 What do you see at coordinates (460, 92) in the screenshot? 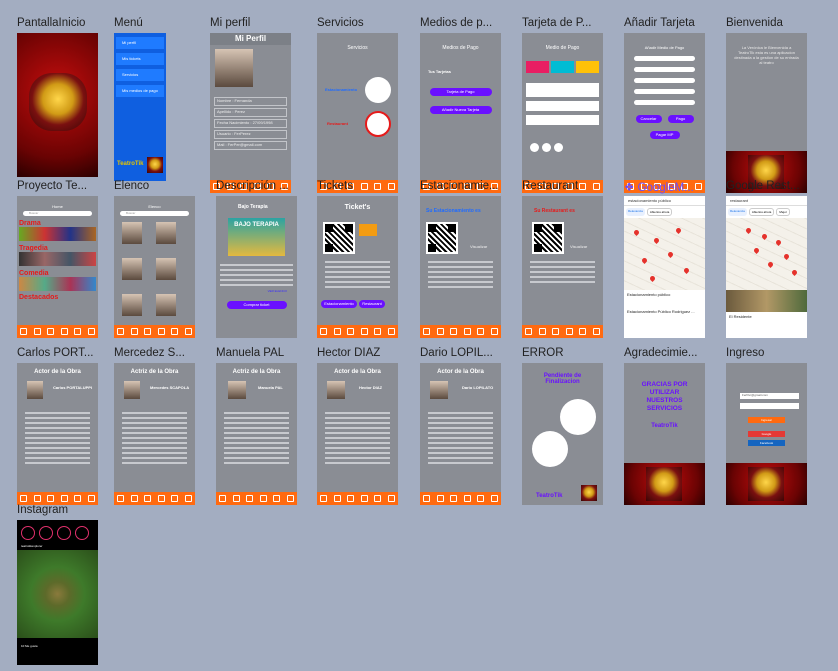
I see `card-button: Tarjeta de Pago` at bounding box center [460, 92].